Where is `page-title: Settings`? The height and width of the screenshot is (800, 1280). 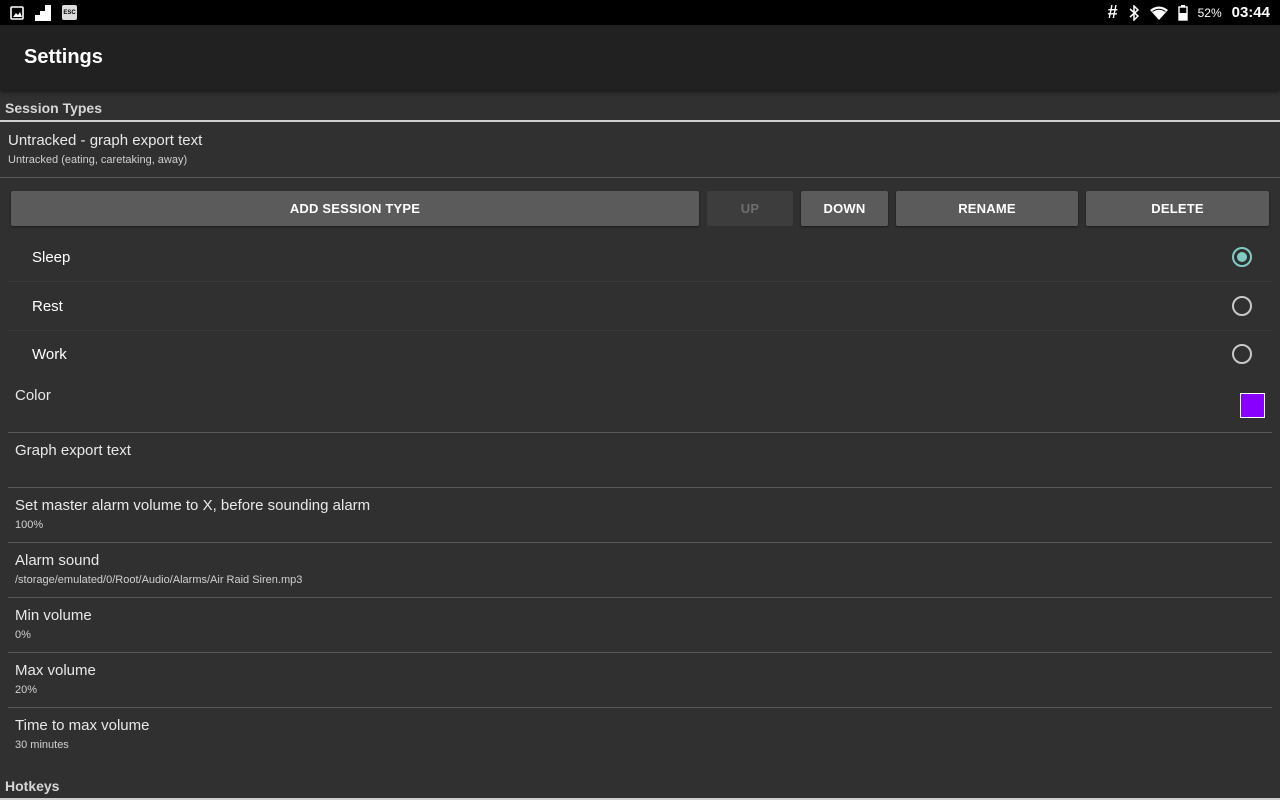
page-title: Settings is located at coordinates (63, 57).